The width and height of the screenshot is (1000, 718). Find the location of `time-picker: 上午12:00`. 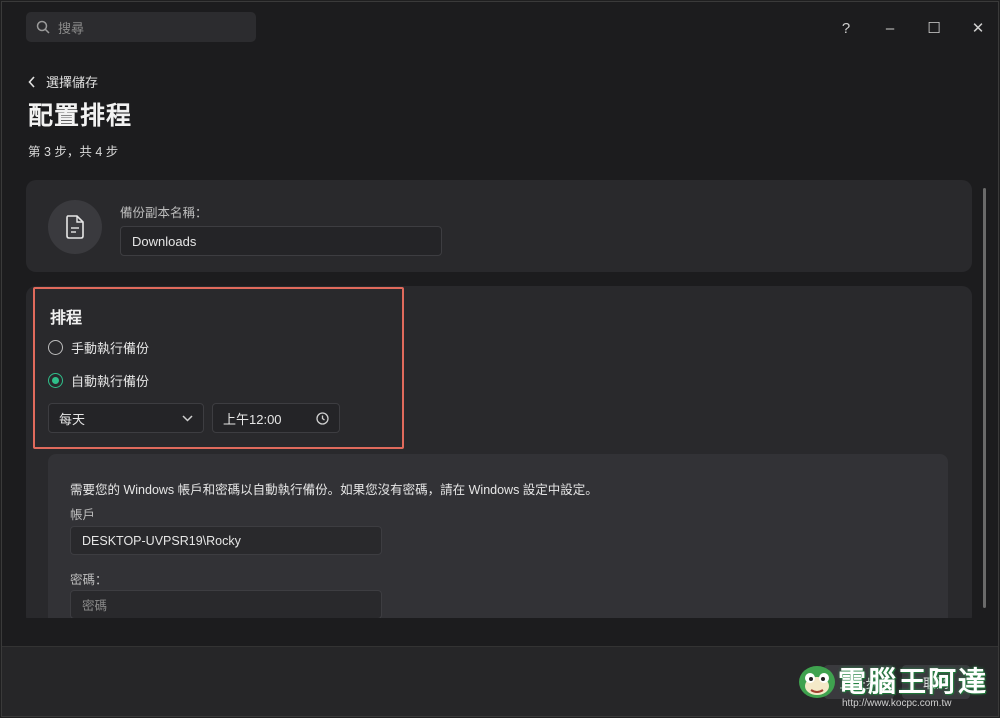

time-picker: 上午12:00 is located at coordinates (276, 418).